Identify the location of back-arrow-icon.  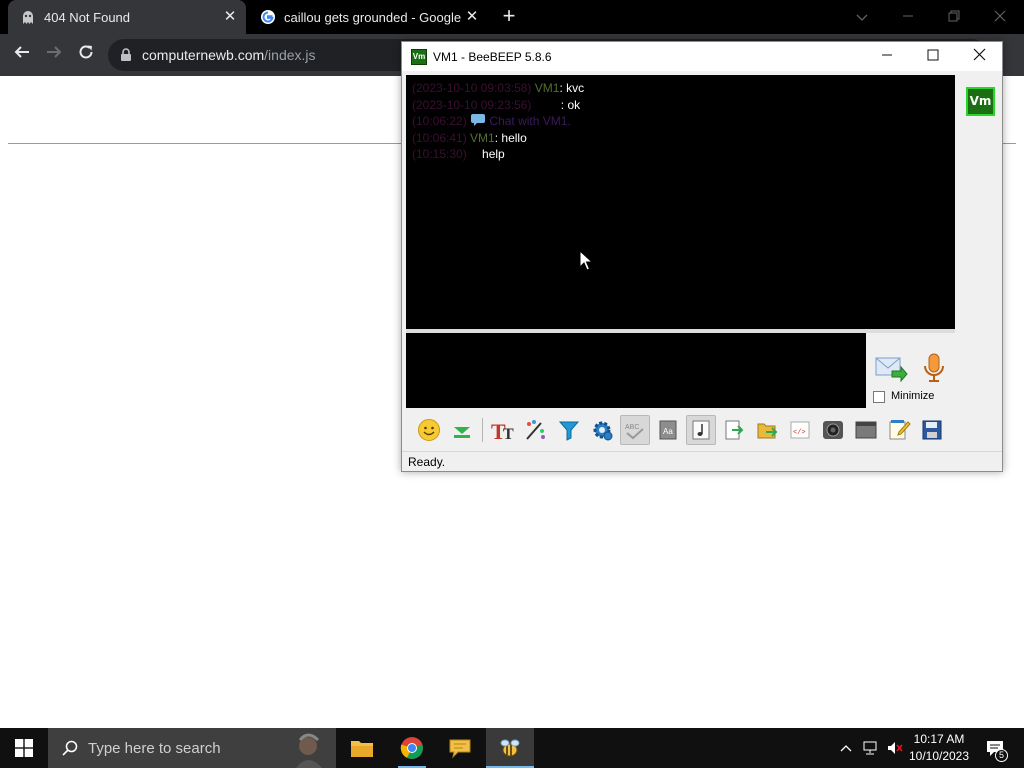
(22, 55).